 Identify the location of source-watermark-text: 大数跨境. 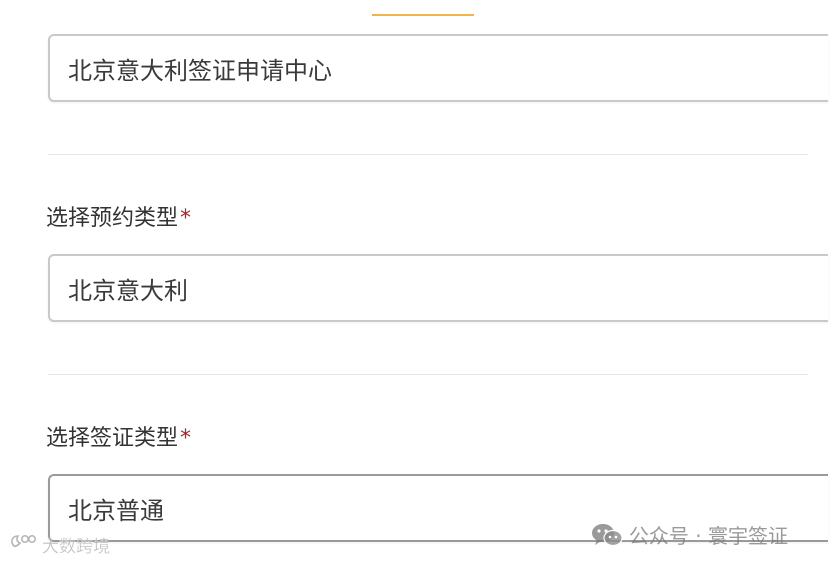
(76, 547).